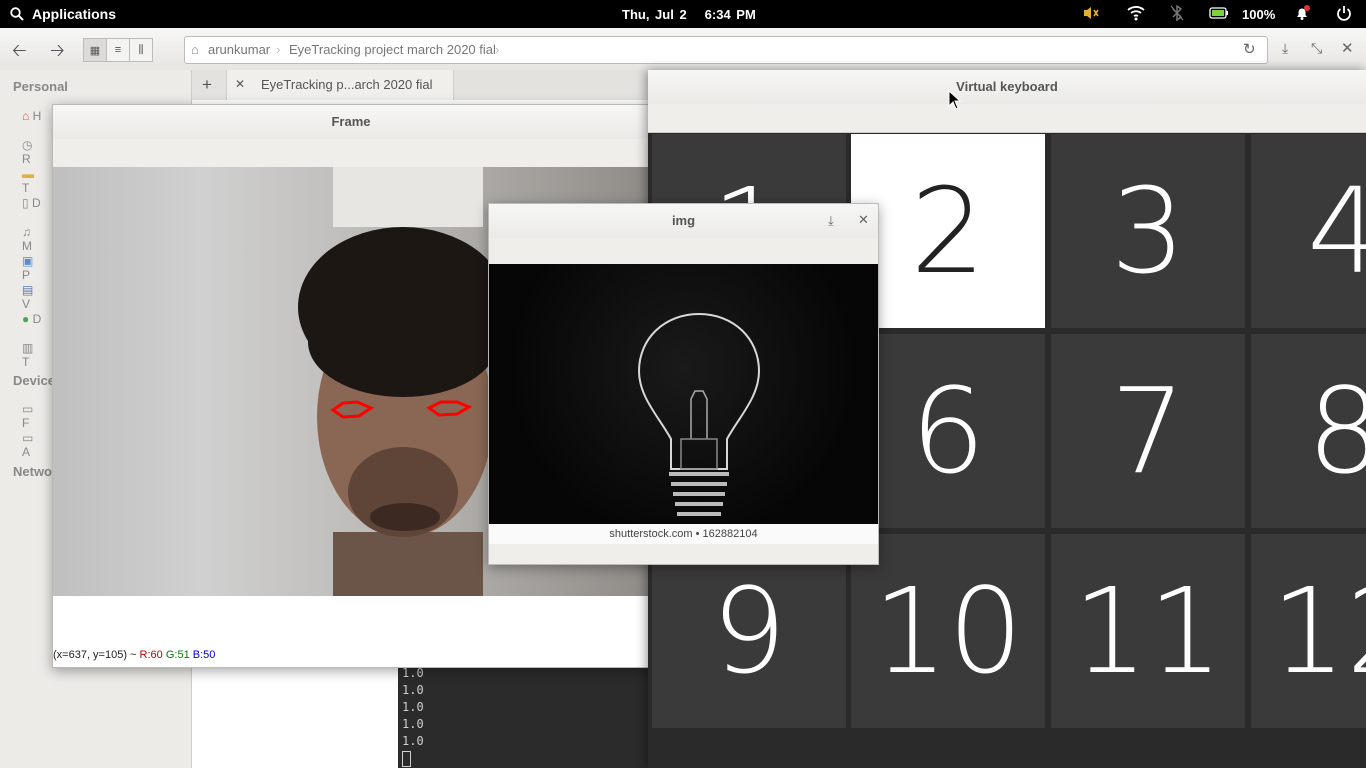 Image resolution: width=1366 pixels, height=768 pixels. I want to click on img-toolbar, so click(683, 252).